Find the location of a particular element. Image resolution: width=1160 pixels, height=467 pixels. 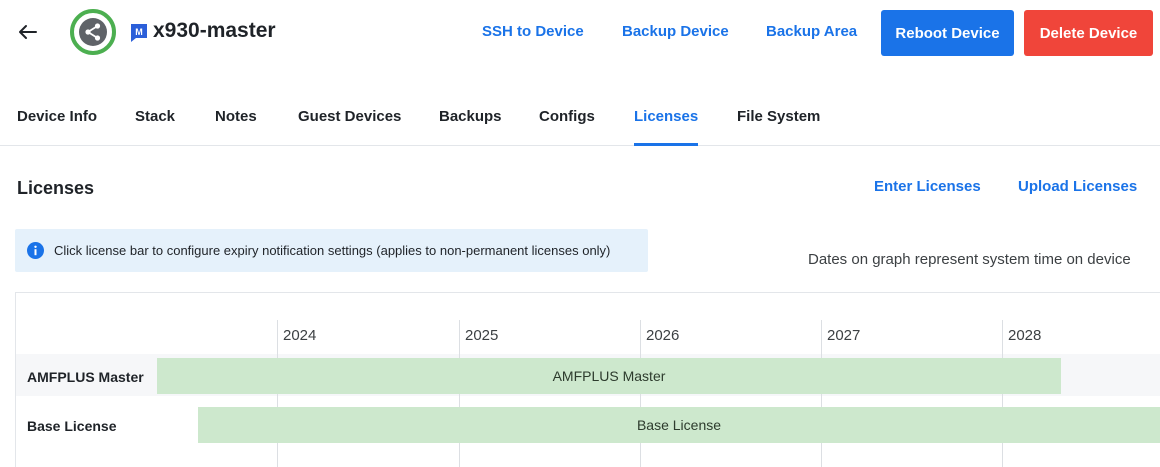

year-label: 2027 is located at coordinates (844, 335).